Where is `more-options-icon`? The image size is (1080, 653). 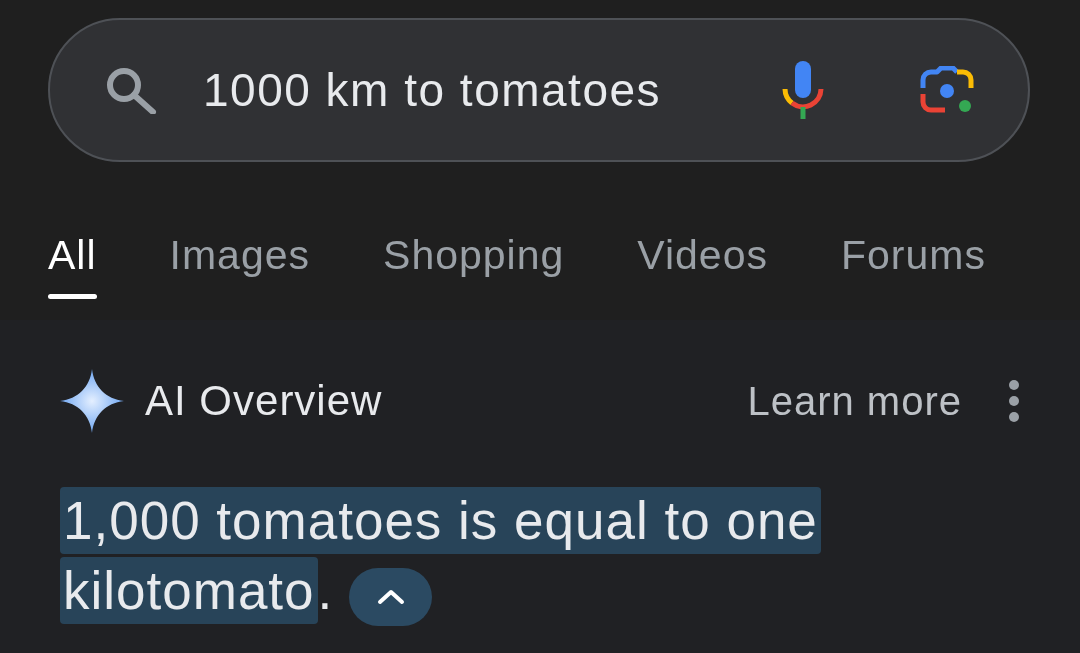 more-options-icon is located at coordinates (1014, 401).